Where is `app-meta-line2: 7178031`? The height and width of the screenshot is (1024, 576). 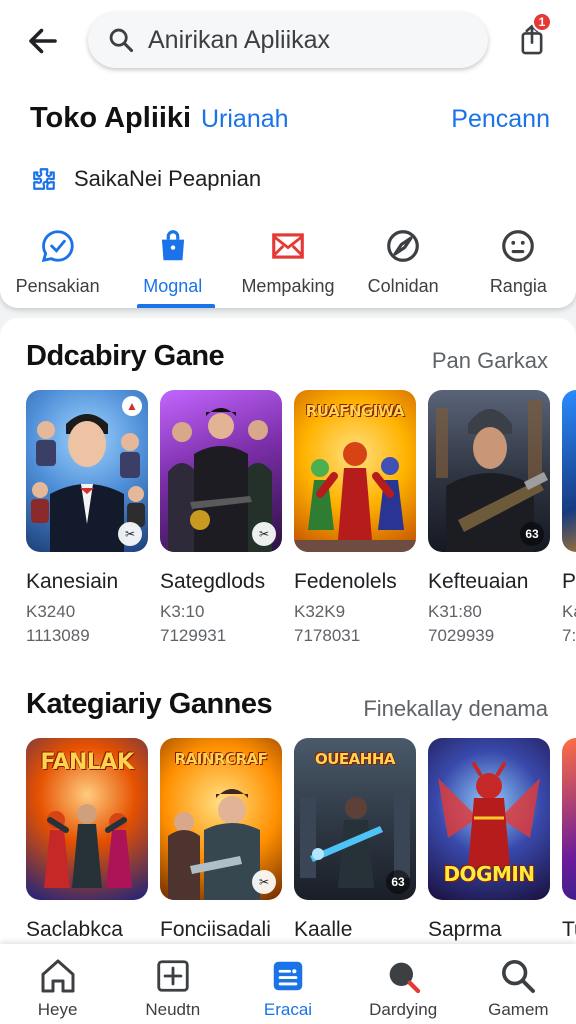
app-meta-line2: 7178031 is located at coordinates (327, 635).